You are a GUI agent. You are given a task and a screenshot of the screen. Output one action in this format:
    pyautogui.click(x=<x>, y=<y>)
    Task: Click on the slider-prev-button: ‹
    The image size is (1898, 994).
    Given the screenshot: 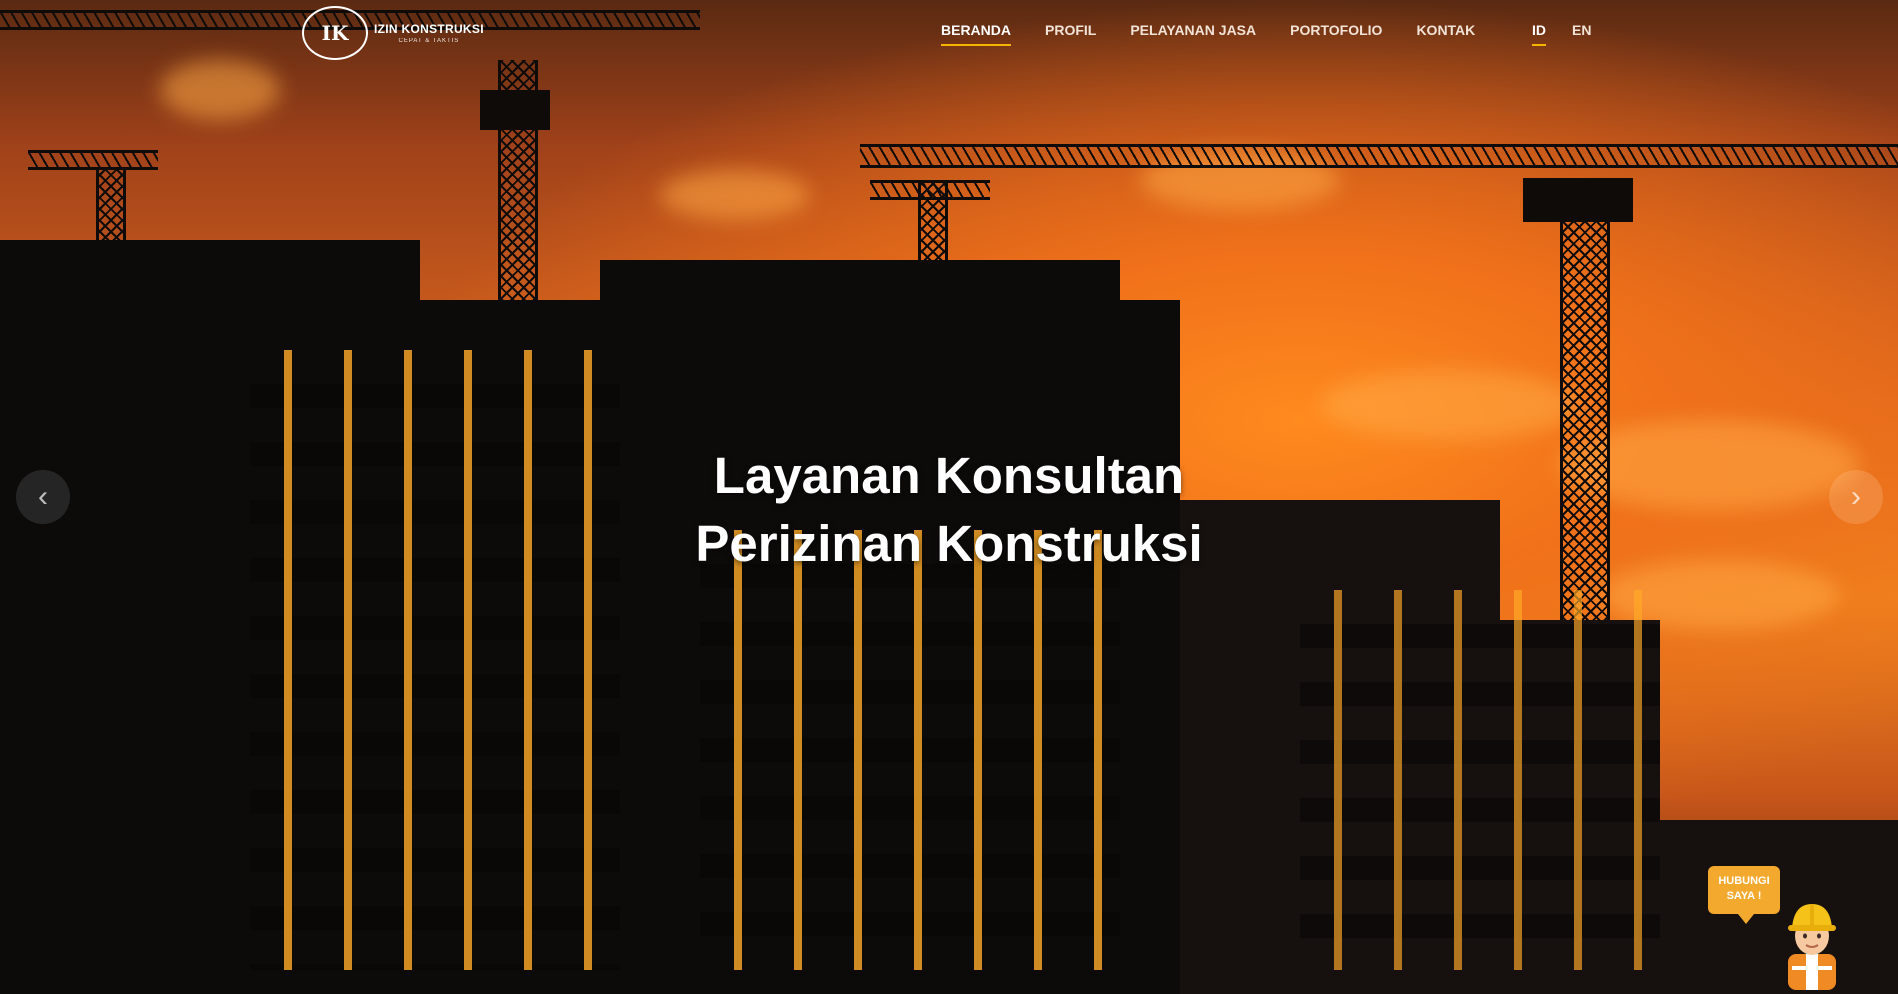 What is the action you would take?
    pyautogui.click(x=43, y=497)
    